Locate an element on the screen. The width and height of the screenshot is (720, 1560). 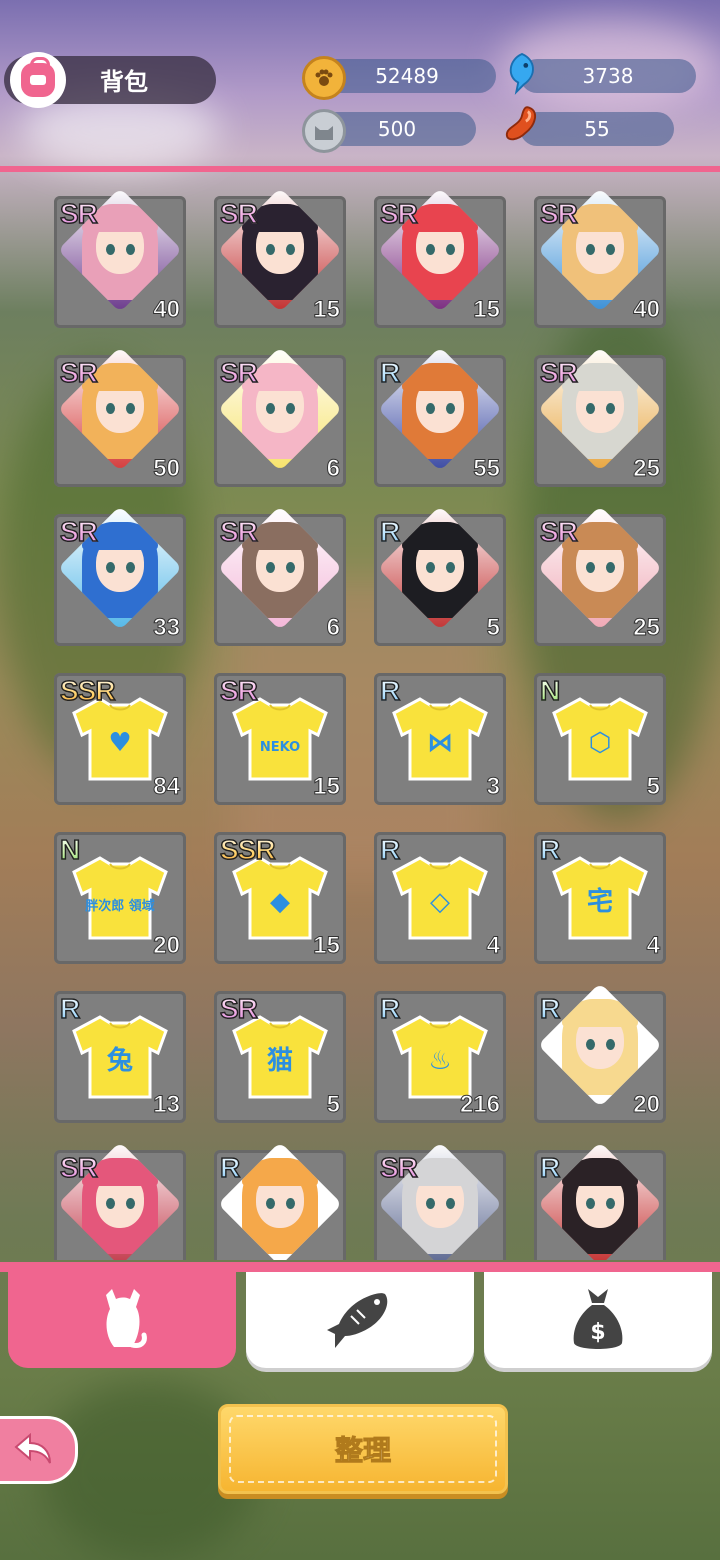
tshirt-icon: 宅 is located at coordinates (600, 898).